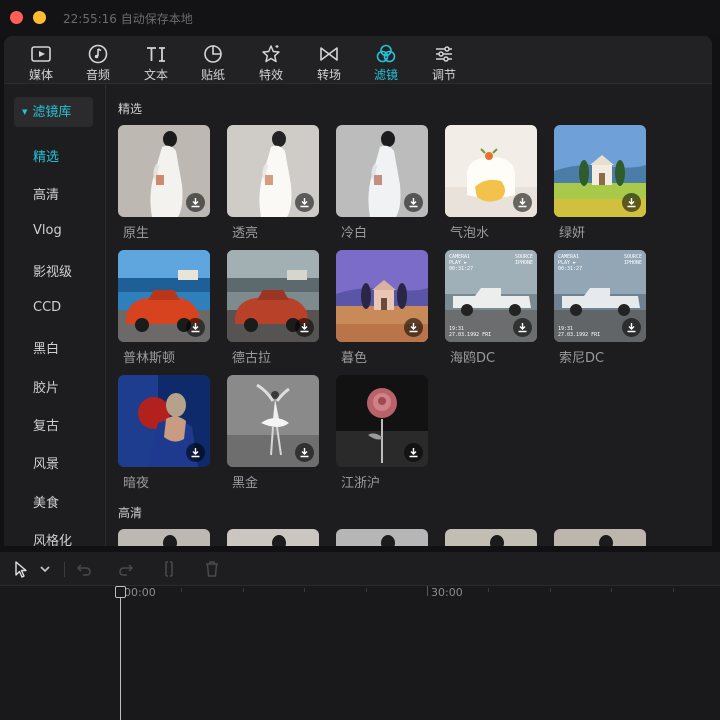  I want to click on ruler-label-30: 30:00, so click(447, 592).